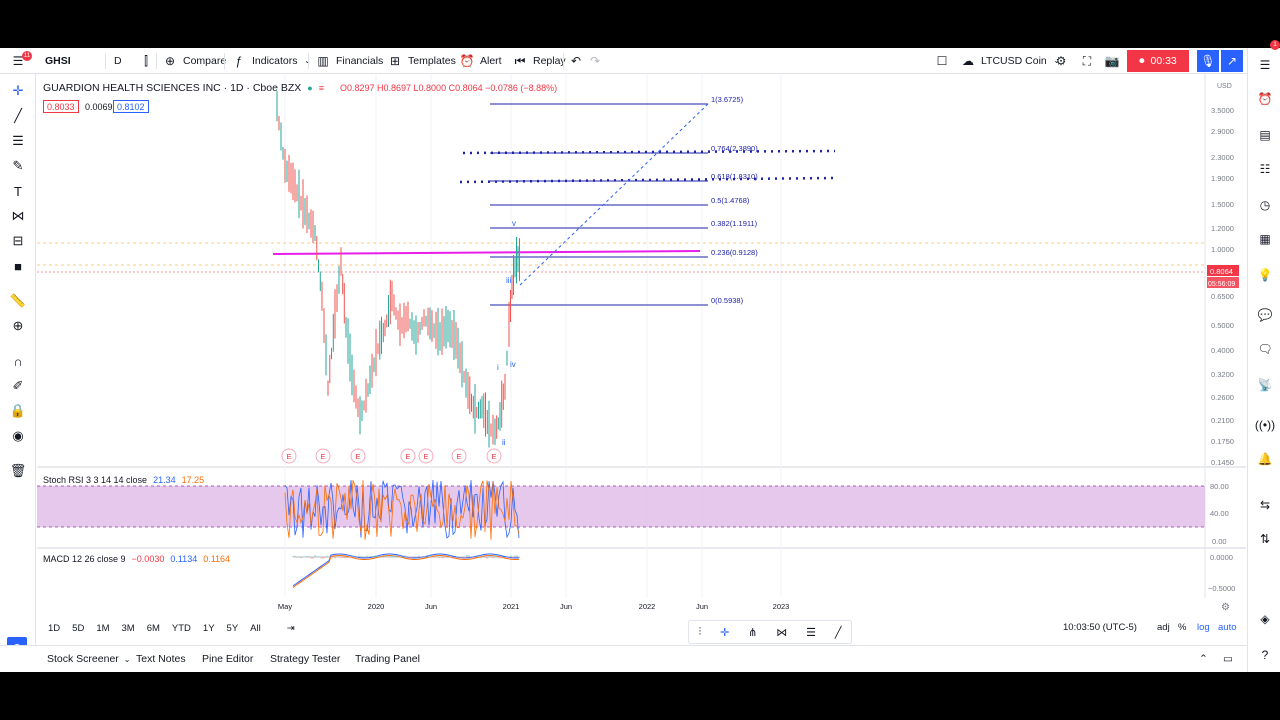 The width and height of the screenshot is (1280, 720). I want to click on tab-trading-panel: Trading Panel, so click(387, 659).